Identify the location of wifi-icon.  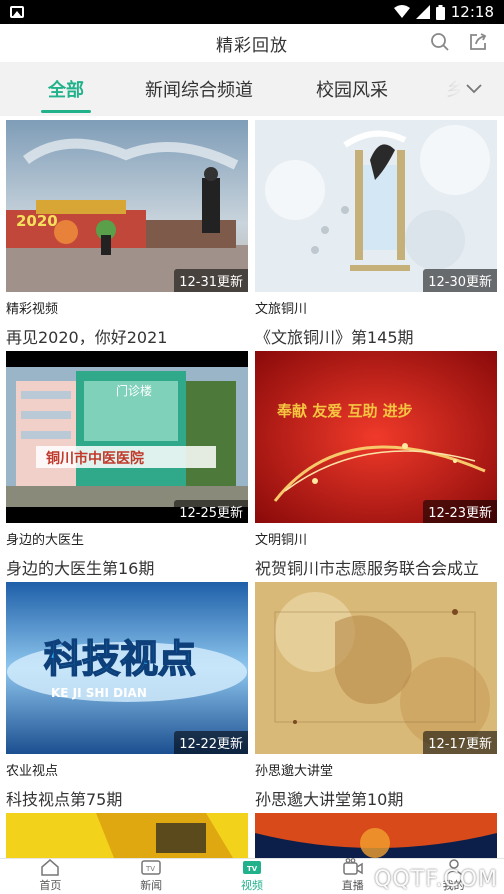
(401, 11).